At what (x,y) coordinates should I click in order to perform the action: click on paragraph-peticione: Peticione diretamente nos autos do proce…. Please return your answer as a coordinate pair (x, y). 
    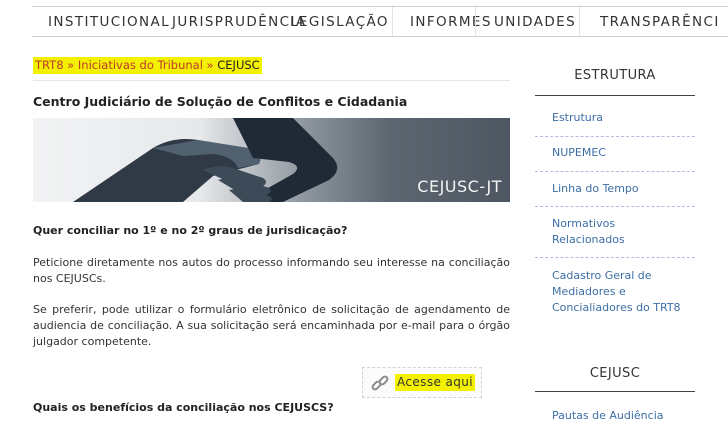
    Looking at the image, I should click on (271, 271).